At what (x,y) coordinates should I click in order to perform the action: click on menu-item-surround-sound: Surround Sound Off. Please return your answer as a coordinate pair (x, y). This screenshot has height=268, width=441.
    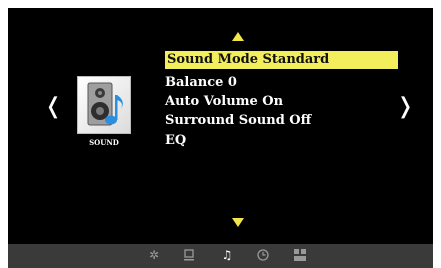
    Looking at the image, I should click on (238, 121).